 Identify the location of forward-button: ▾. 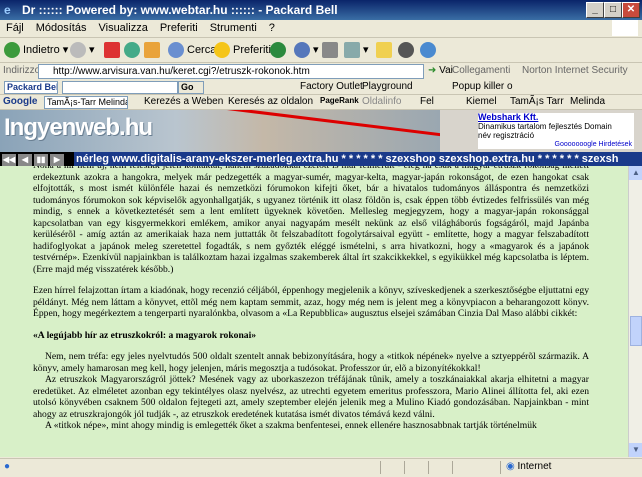
(82, 50).